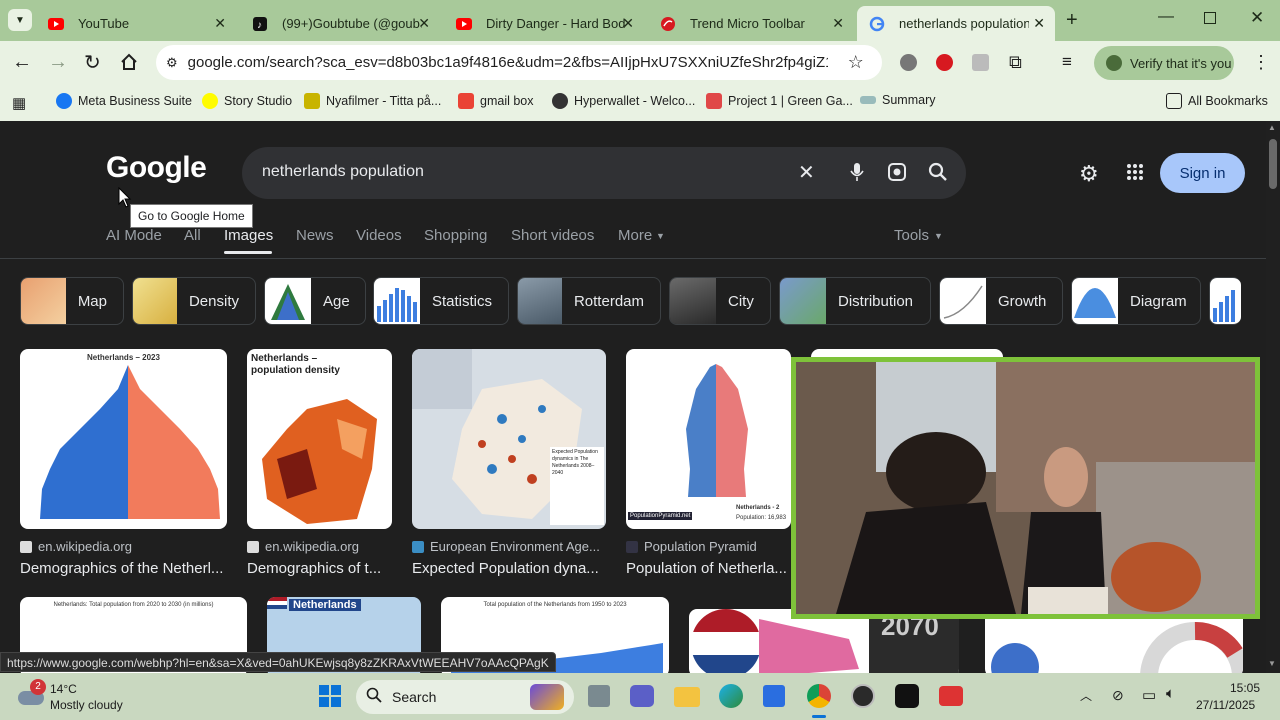  Describe the element at coordinates (343, 172) in the screenshot. I see `search-input: netherlands population` at that location.